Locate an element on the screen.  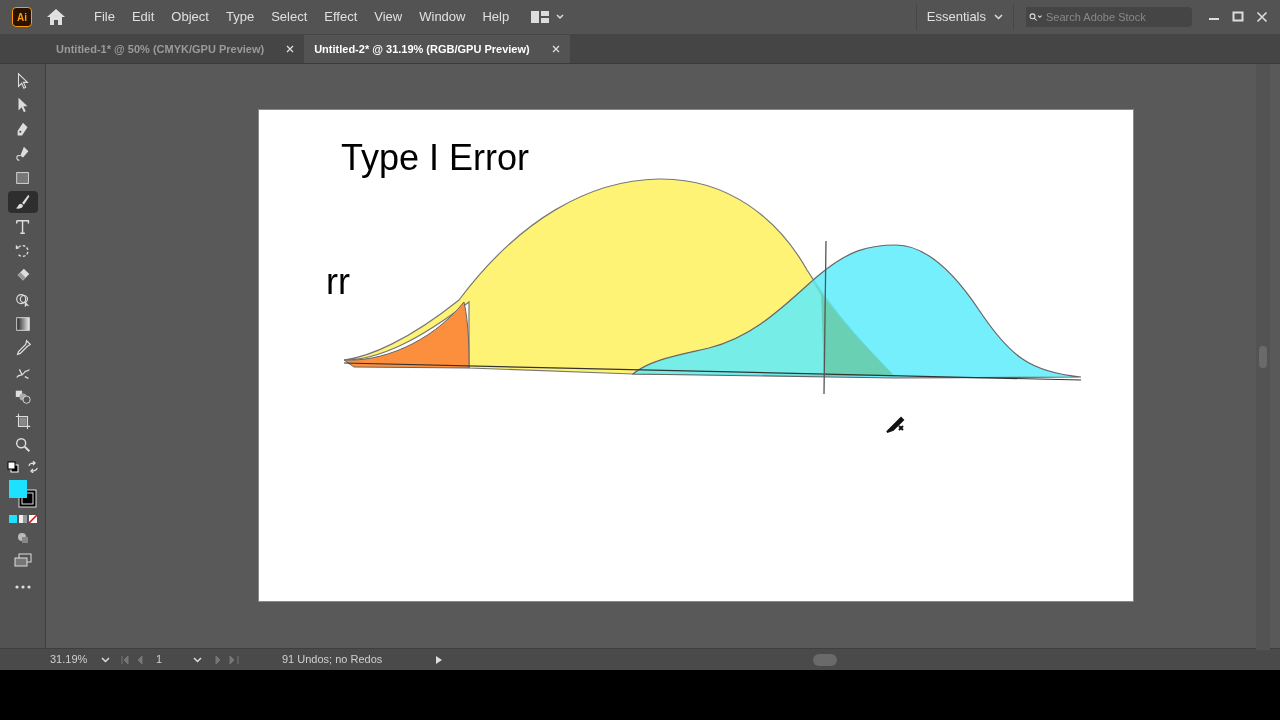
magnifier-icon is located at coordinates (22, 445).